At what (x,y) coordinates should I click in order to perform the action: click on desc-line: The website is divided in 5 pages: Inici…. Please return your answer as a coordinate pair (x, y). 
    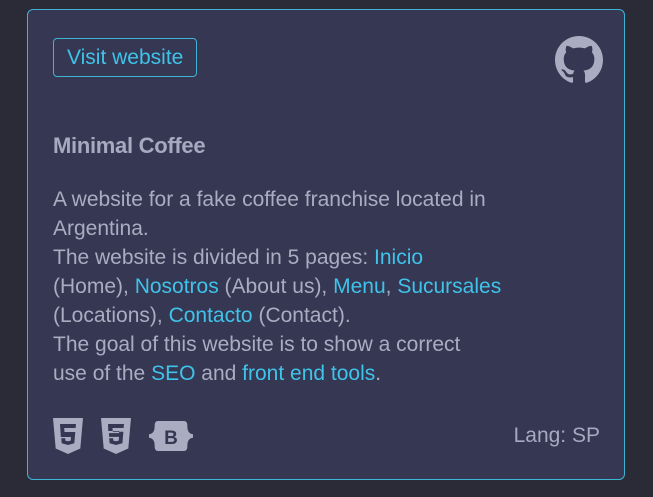
    Looking at the image, I should click on (313, 257).